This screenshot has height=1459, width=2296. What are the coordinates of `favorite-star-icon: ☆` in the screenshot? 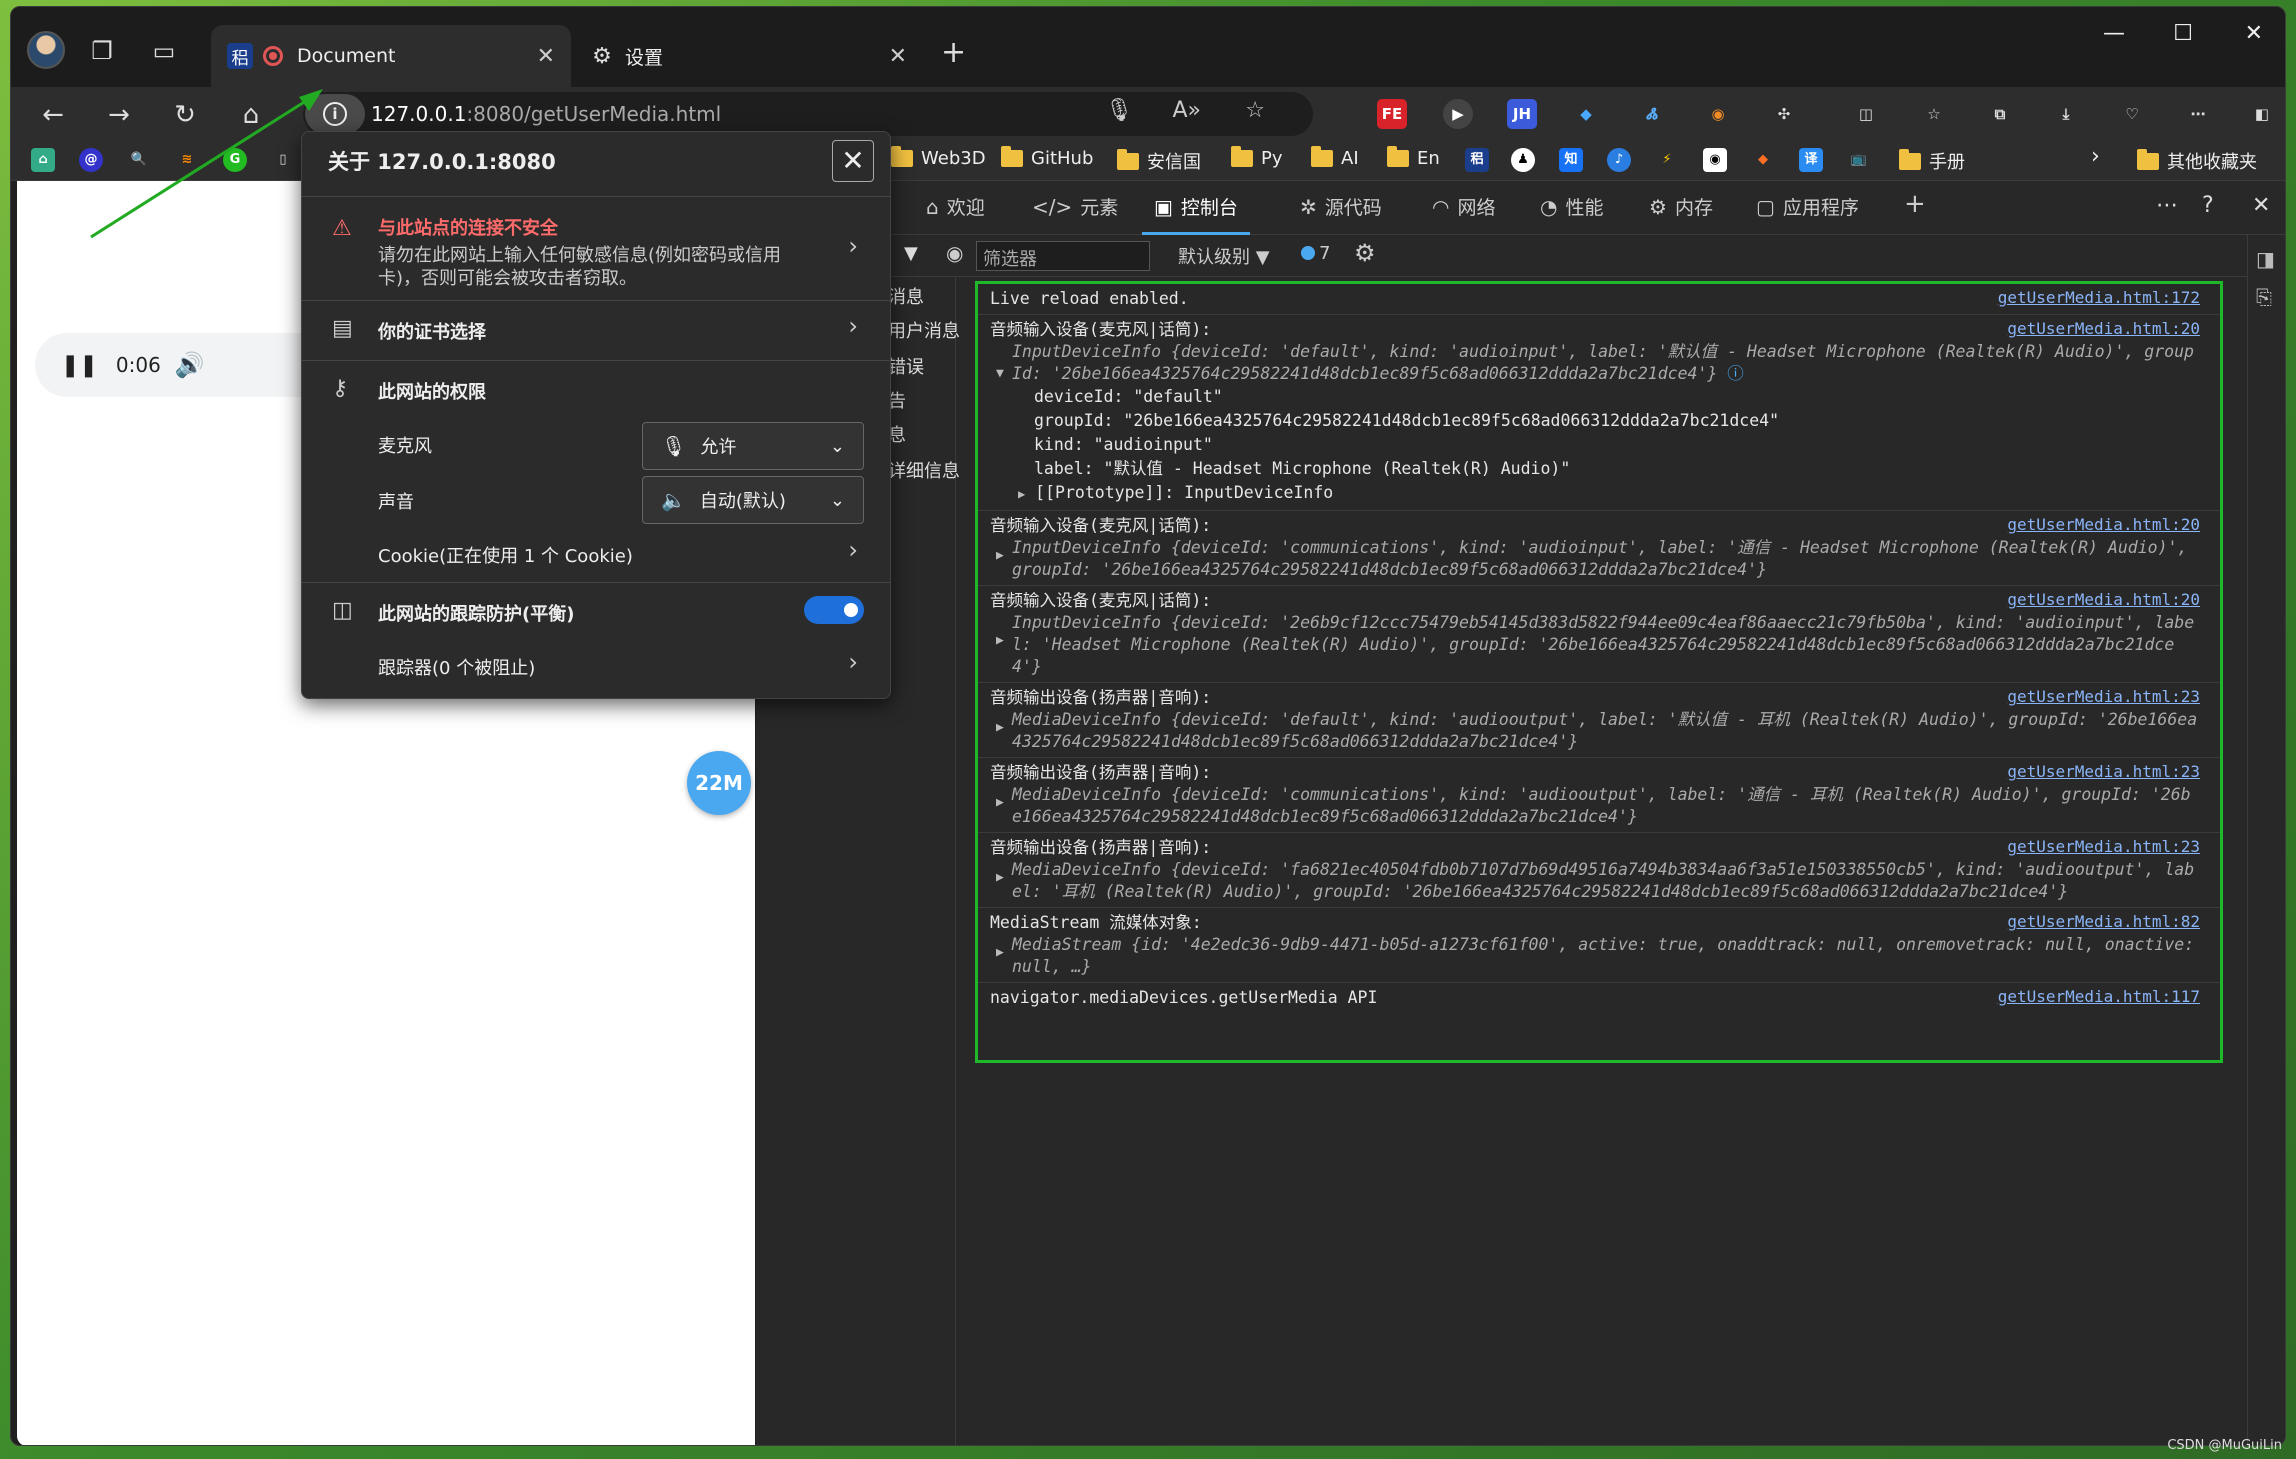 It's located at (1255, 110).